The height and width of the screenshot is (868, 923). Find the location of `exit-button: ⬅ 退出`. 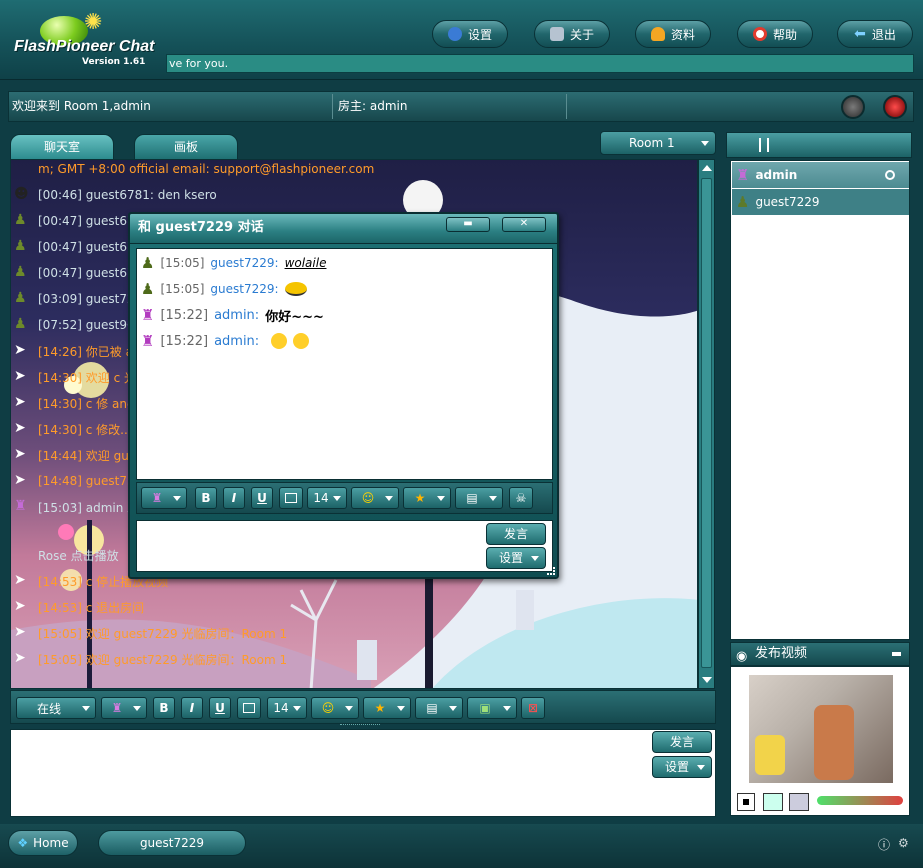

exit-button: ⬅ 退出 is located at coordinates (875, 34).